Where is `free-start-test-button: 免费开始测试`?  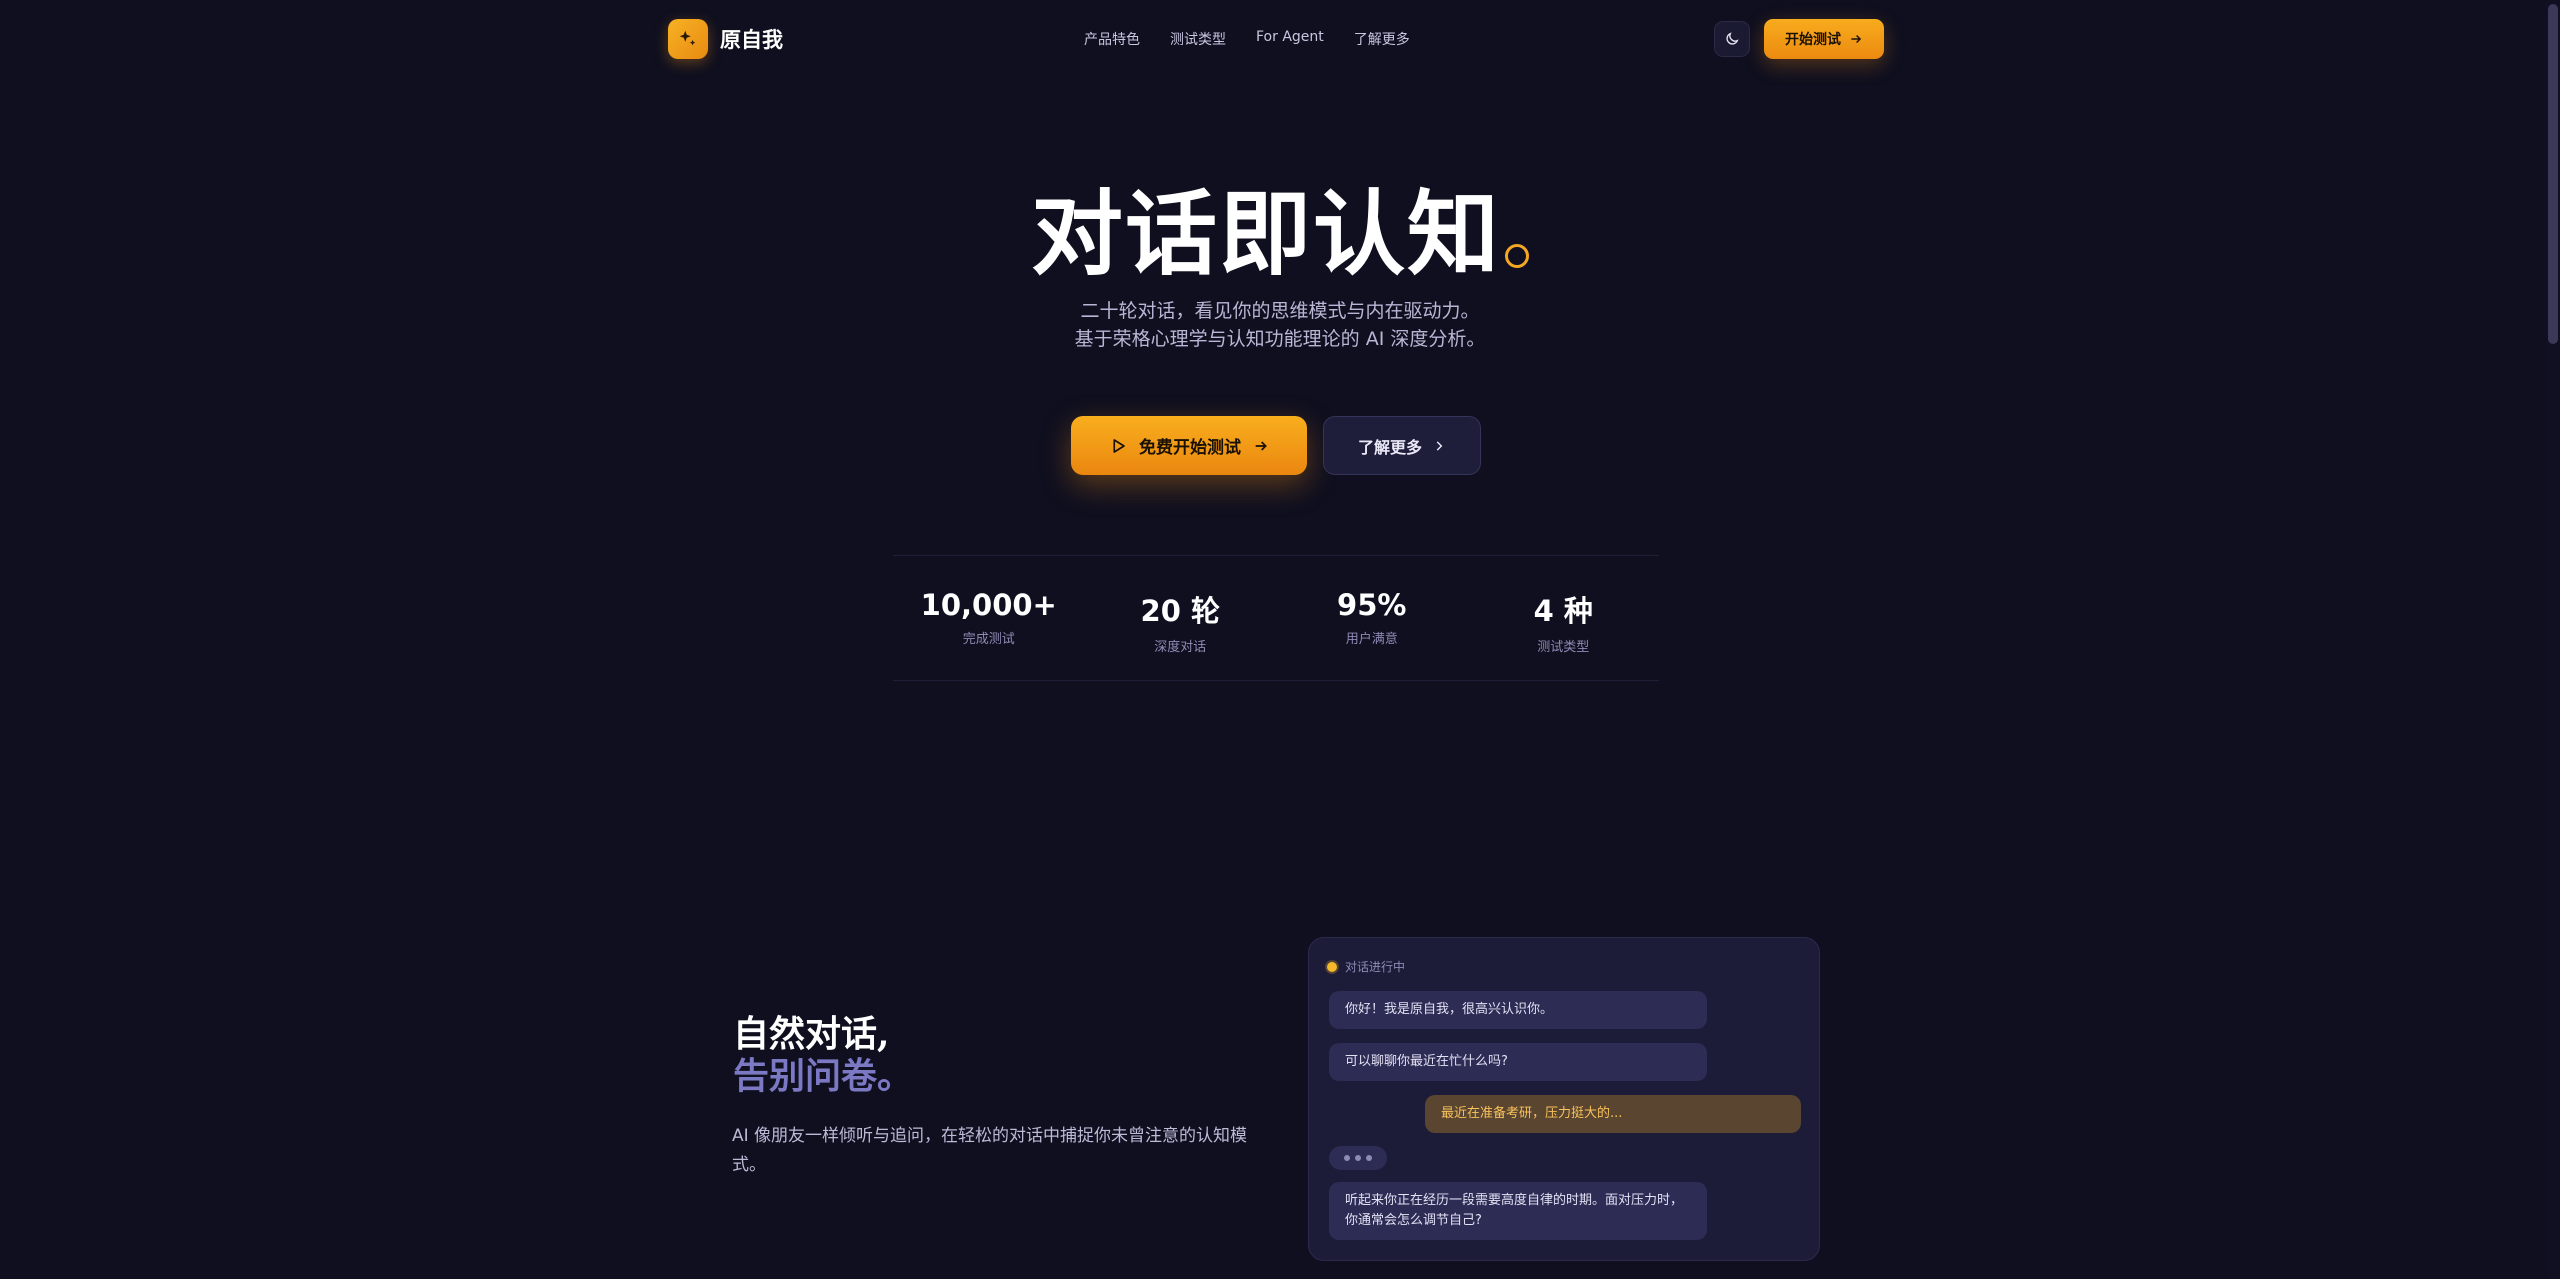 free-start-test-button: 免费开始测试 is located at coordinates (1189, 445).